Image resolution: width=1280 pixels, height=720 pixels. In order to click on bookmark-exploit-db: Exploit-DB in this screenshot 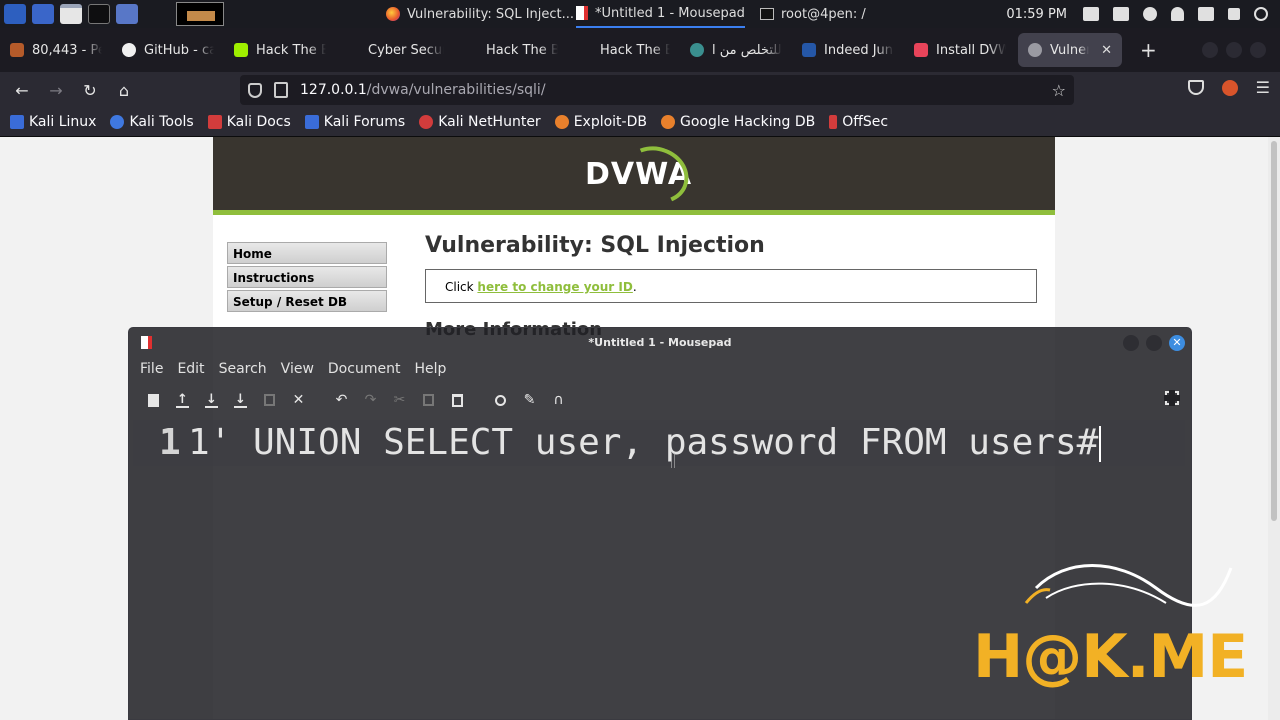, I will do `click(600, 122)`.